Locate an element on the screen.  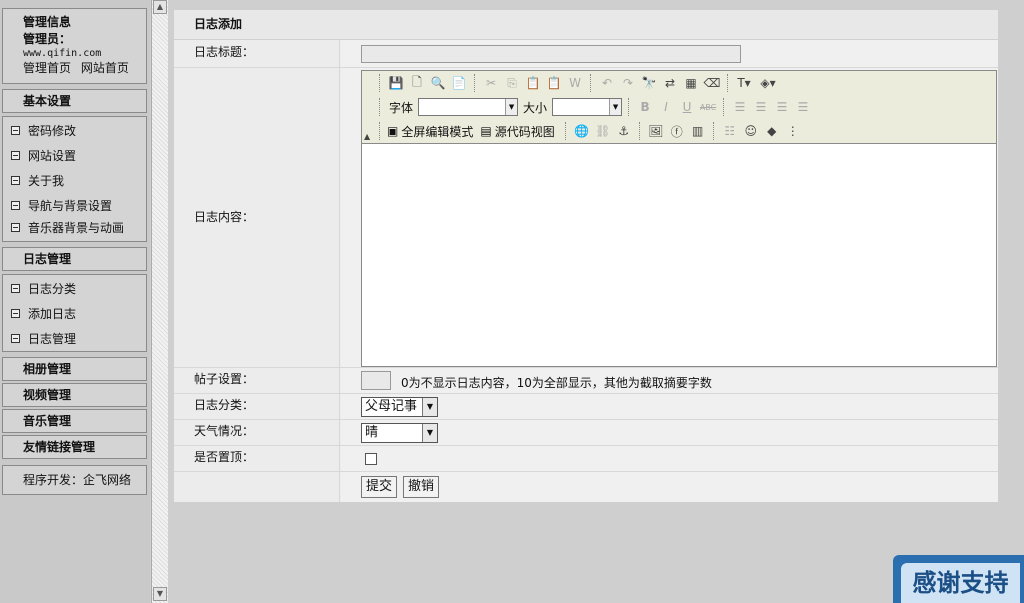
size-select: ▼ is located at coordinates (587, 107).